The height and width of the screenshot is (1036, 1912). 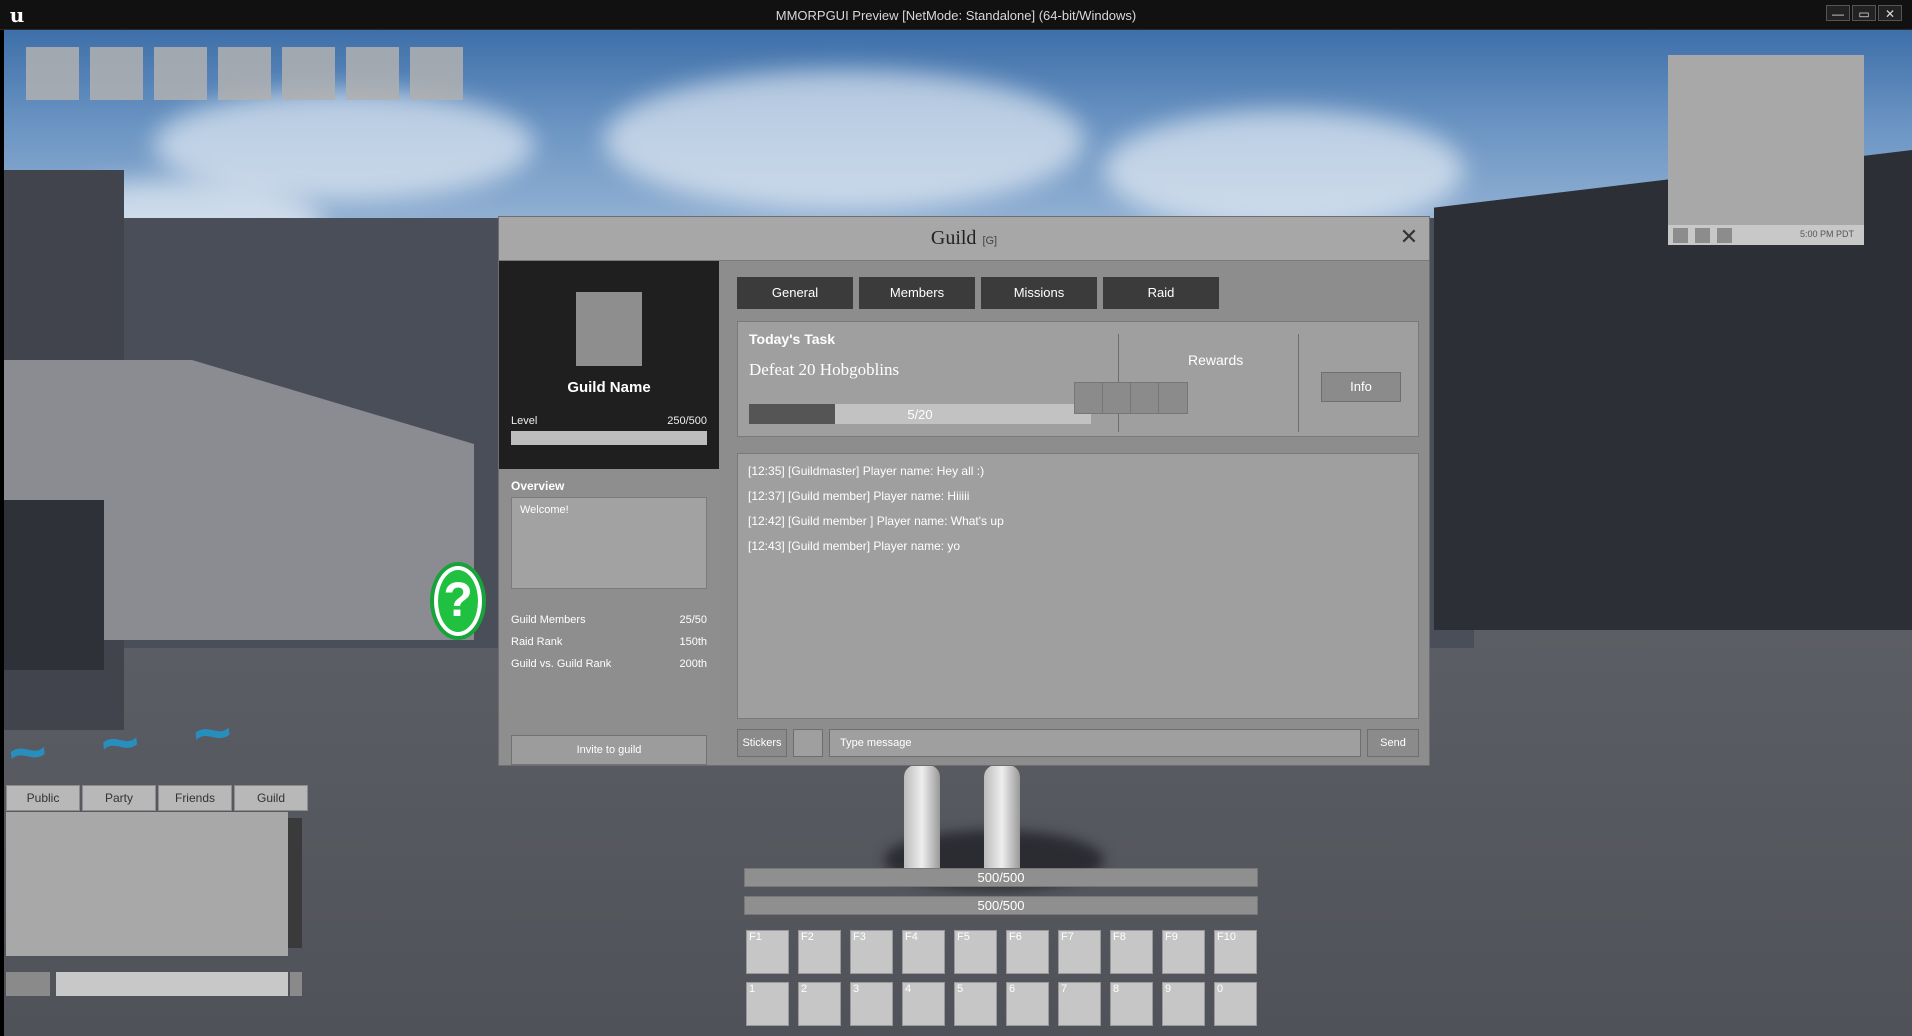 I want to click on hotkey-label: 8, so click(x=1116, y=989).